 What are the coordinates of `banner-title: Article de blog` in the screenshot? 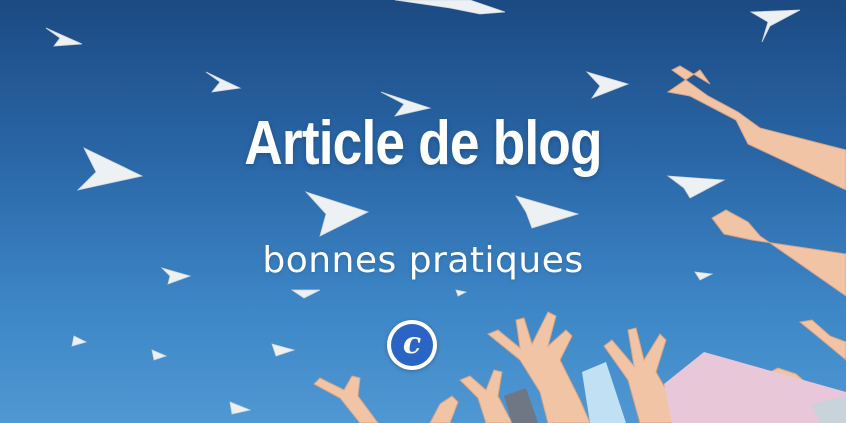 It's located at (423, 143).